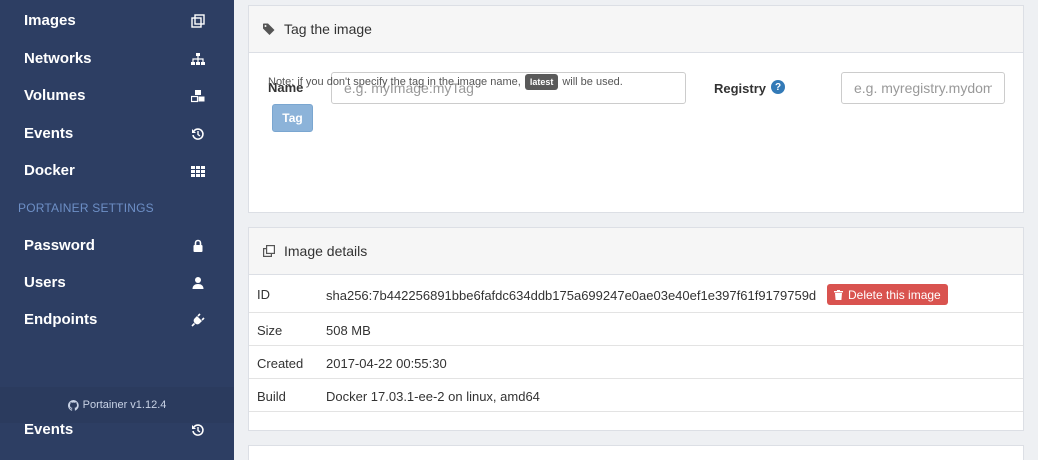 The width and height of the screenshot is (1038, 460). Describe the element at coordinates (198, 96) in the screenshot. I see `cubes-icon` at that location.